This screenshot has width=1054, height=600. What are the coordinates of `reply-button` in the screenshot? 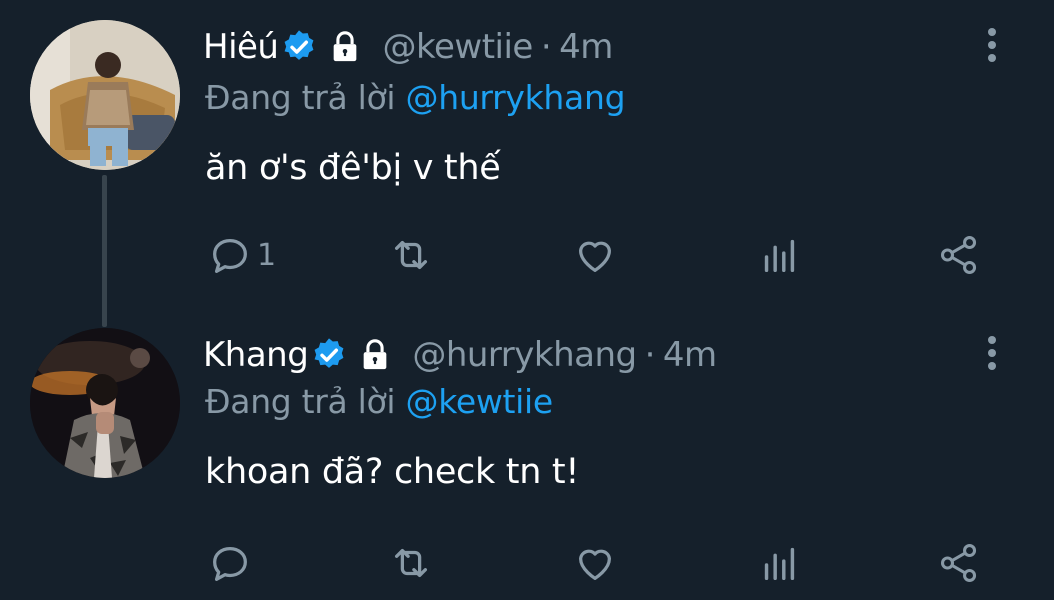 It's located at (232, 563).